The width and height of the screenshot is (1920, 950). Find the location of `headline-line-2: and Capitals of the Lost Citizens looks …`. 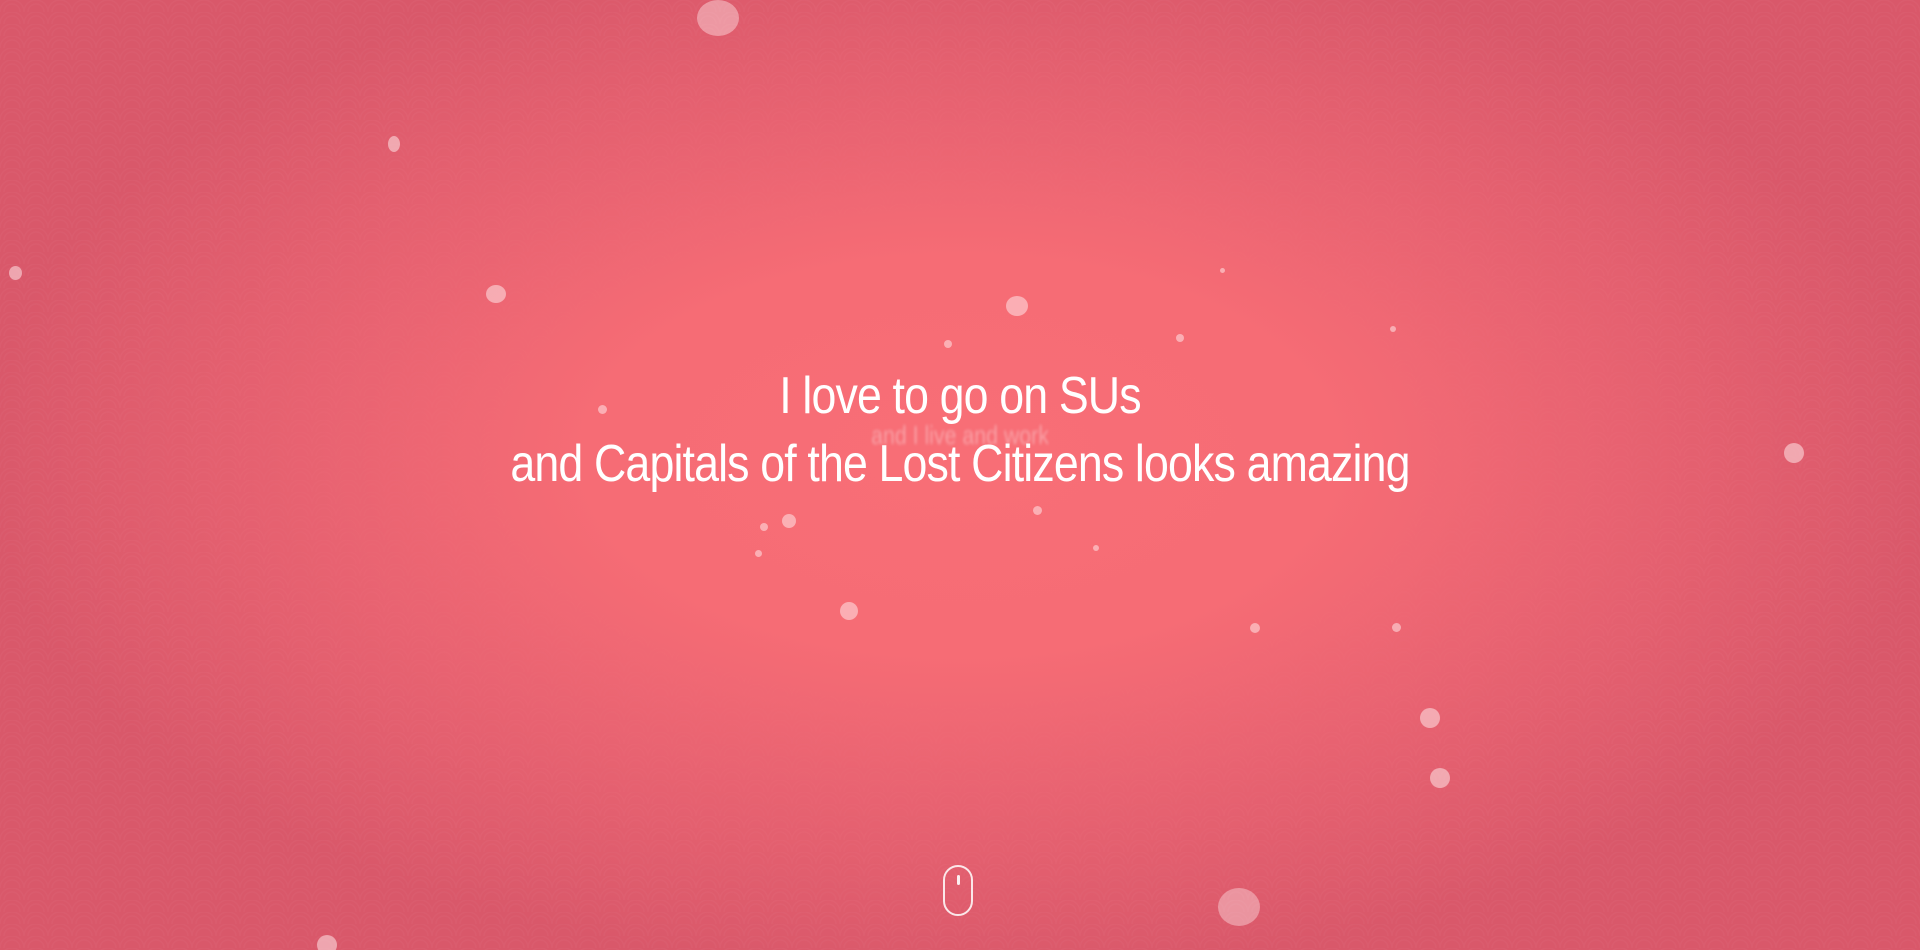

headline-line-2: and Capitals of the Lost Citizens looks … is located at coordinates (960, 464).